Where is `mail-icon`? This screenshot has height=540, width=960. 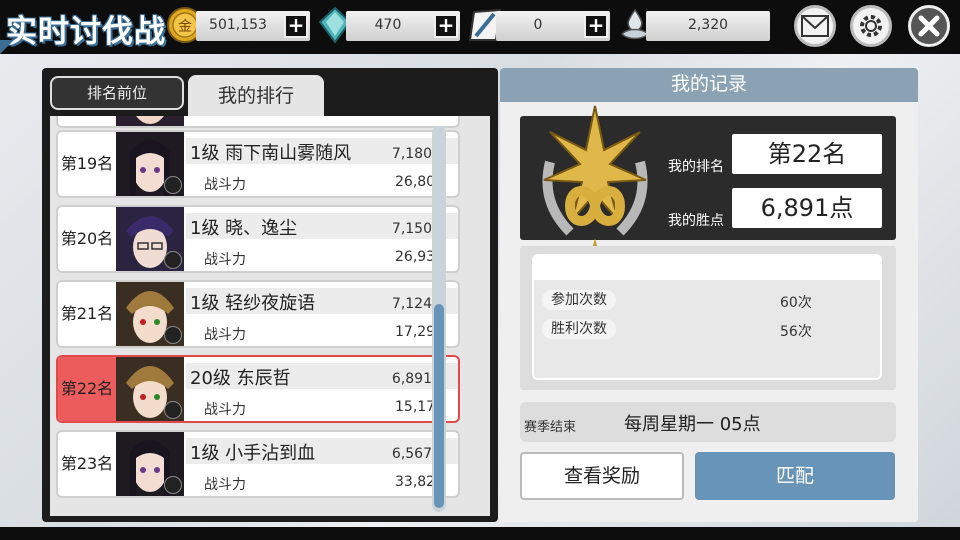 mail-icon is located at coordinates (815, 26).